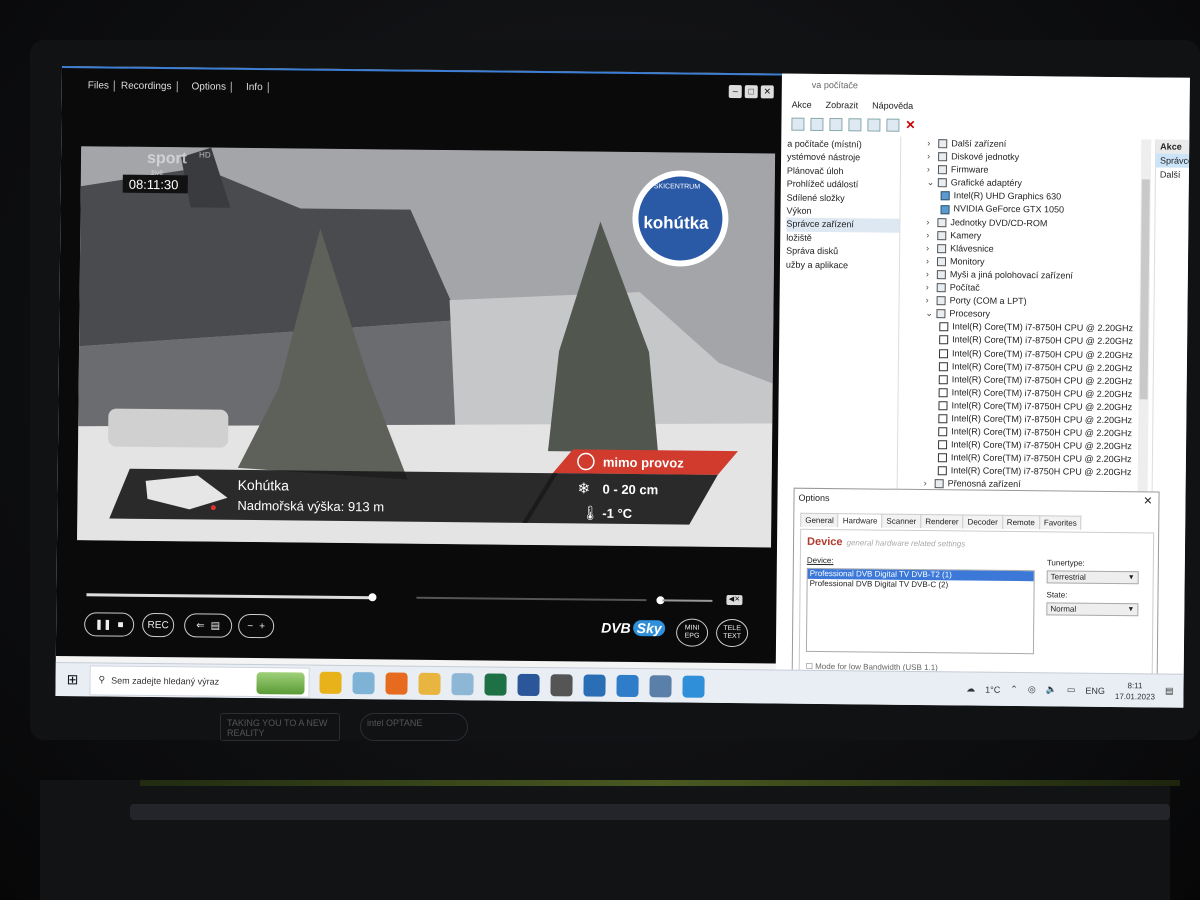 Image resolution: width=1200 pixels, height=900 pixels. What do you see at coordinates (921, 585) in the screenshot?
I see `device-list-item: Professional DVB Digital TV DVB-C (2)` at bounding box center [921, 585].